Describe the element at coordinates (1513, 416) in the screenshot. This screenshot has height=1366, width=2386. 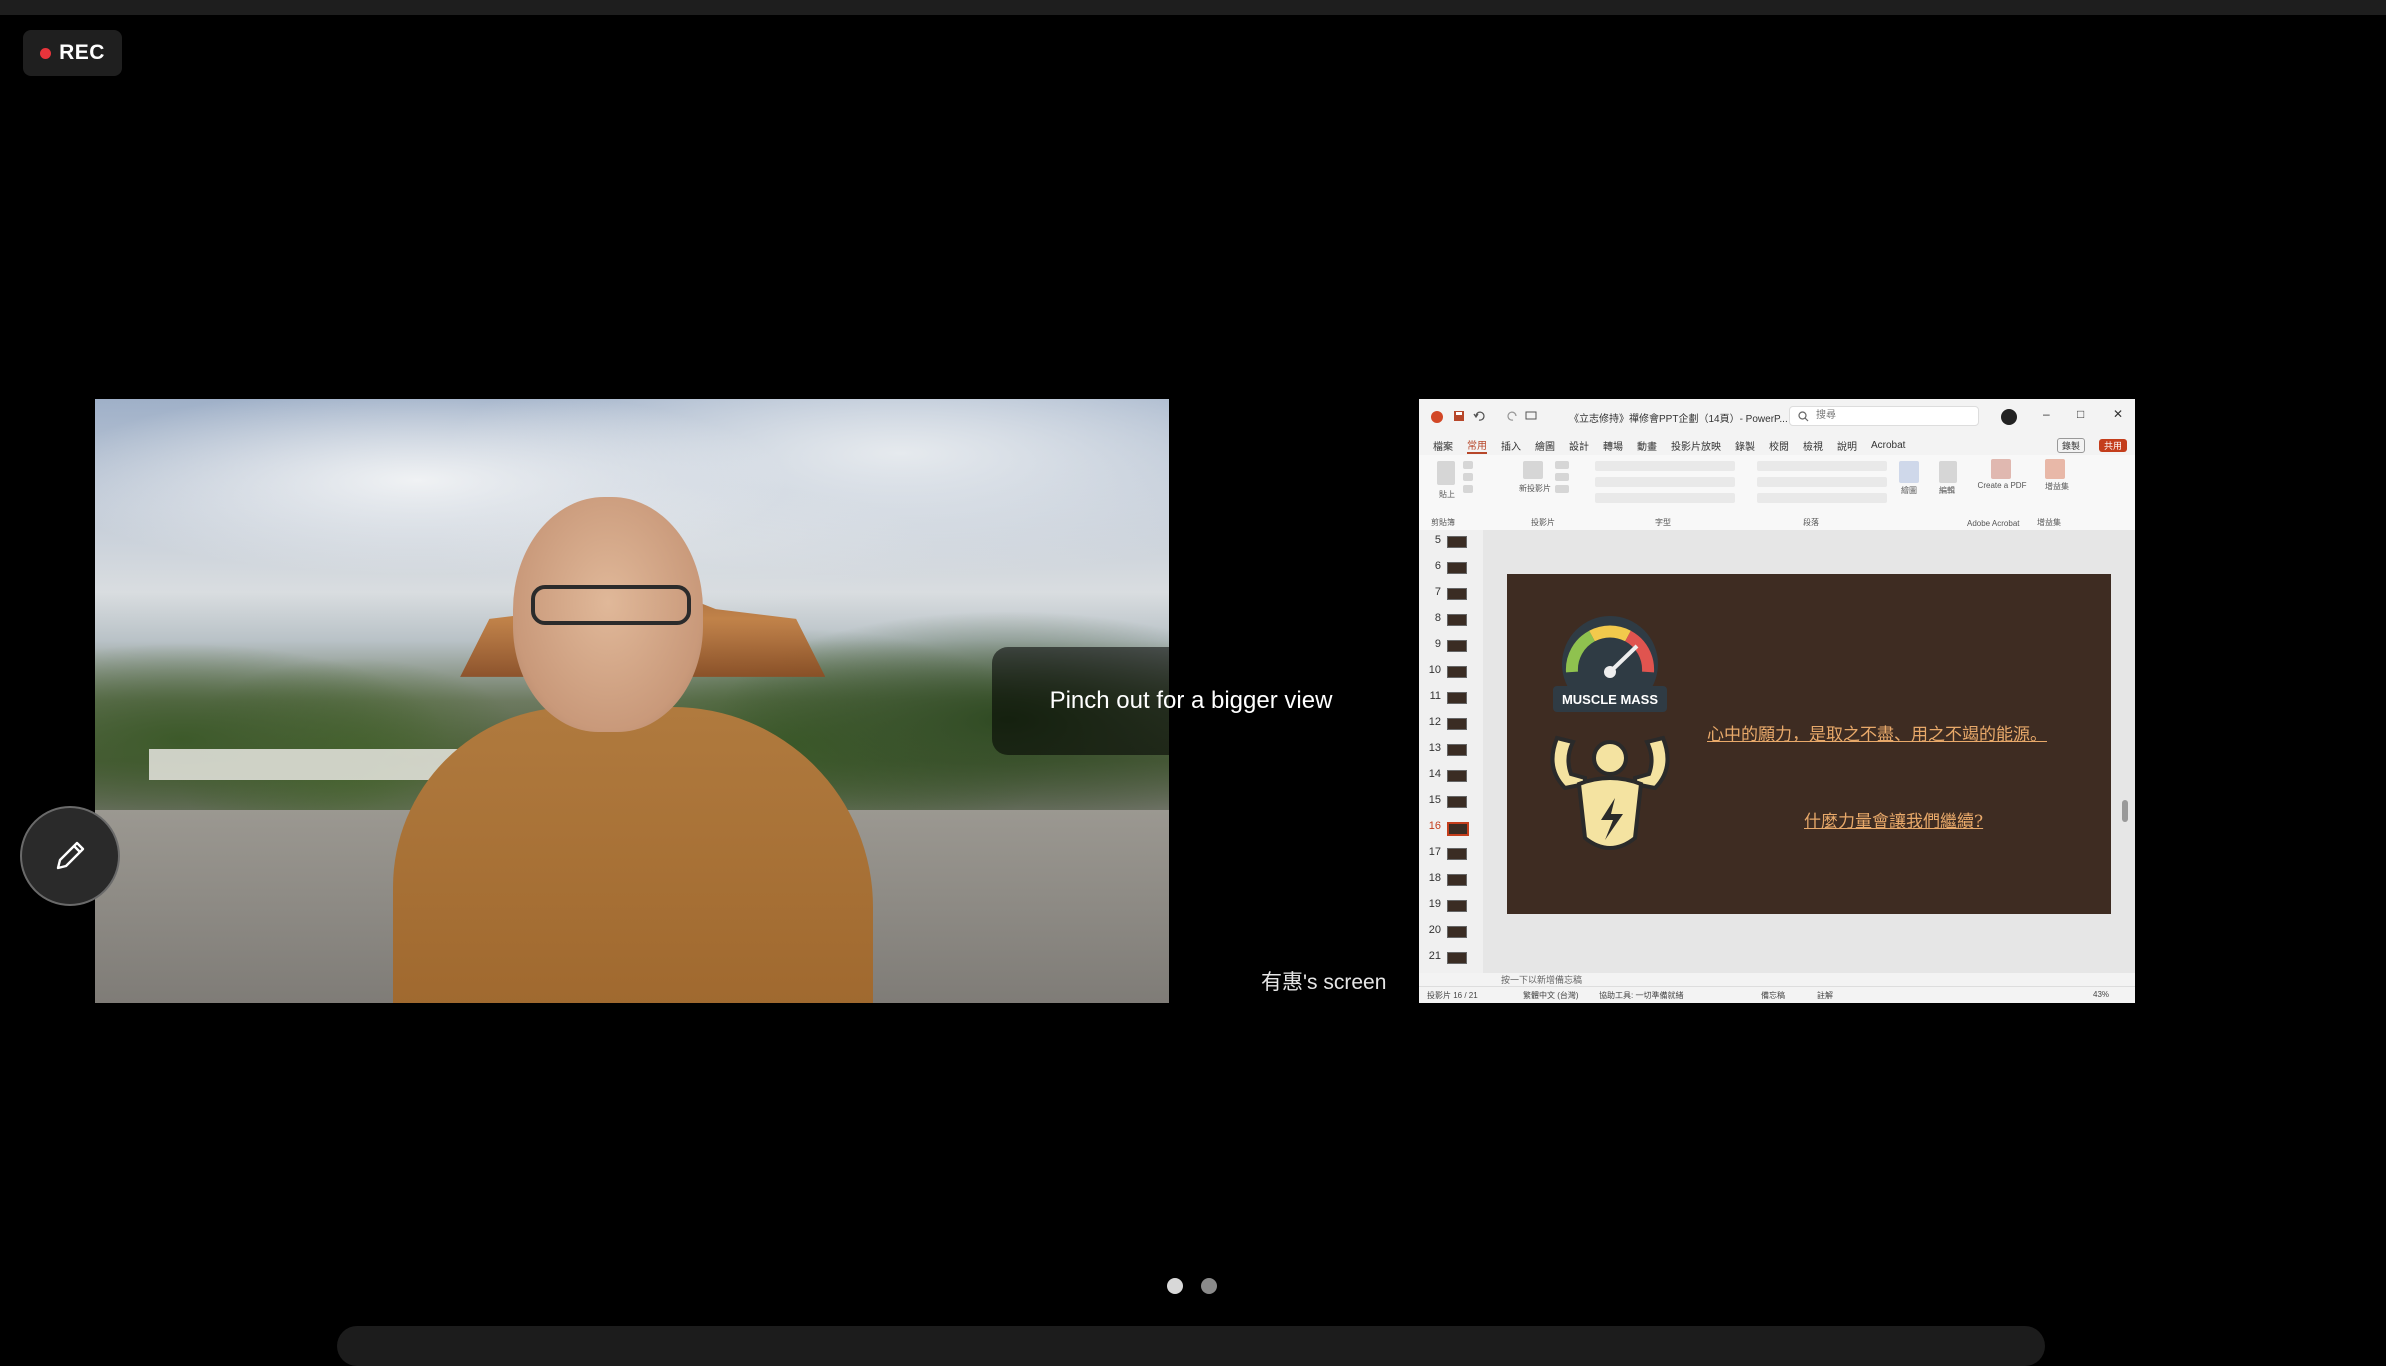
I see `redo-icon` at that location.